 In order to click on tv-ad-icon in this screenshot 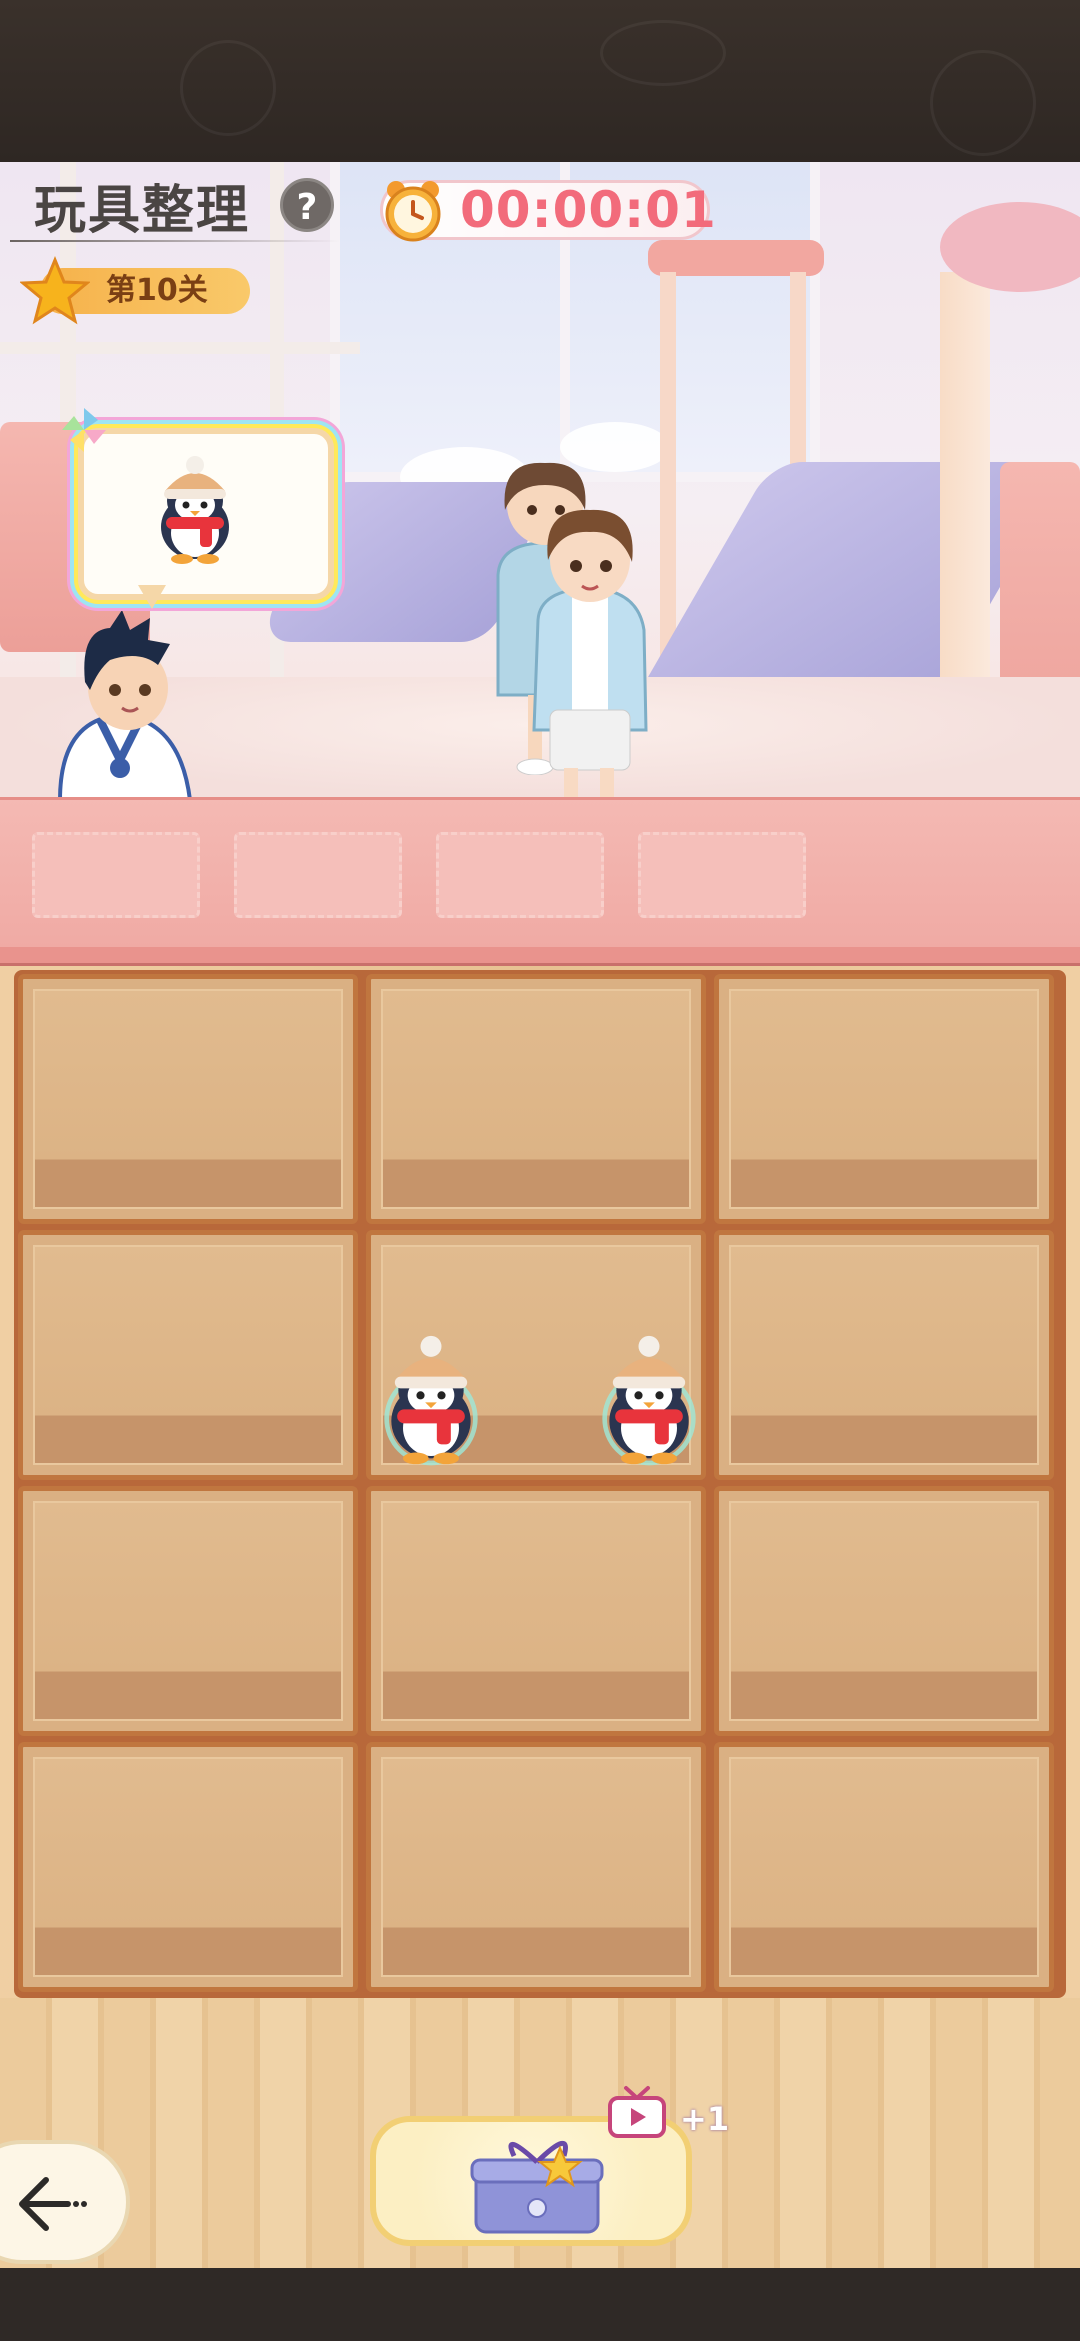, I will do `click(637, 2112)`.